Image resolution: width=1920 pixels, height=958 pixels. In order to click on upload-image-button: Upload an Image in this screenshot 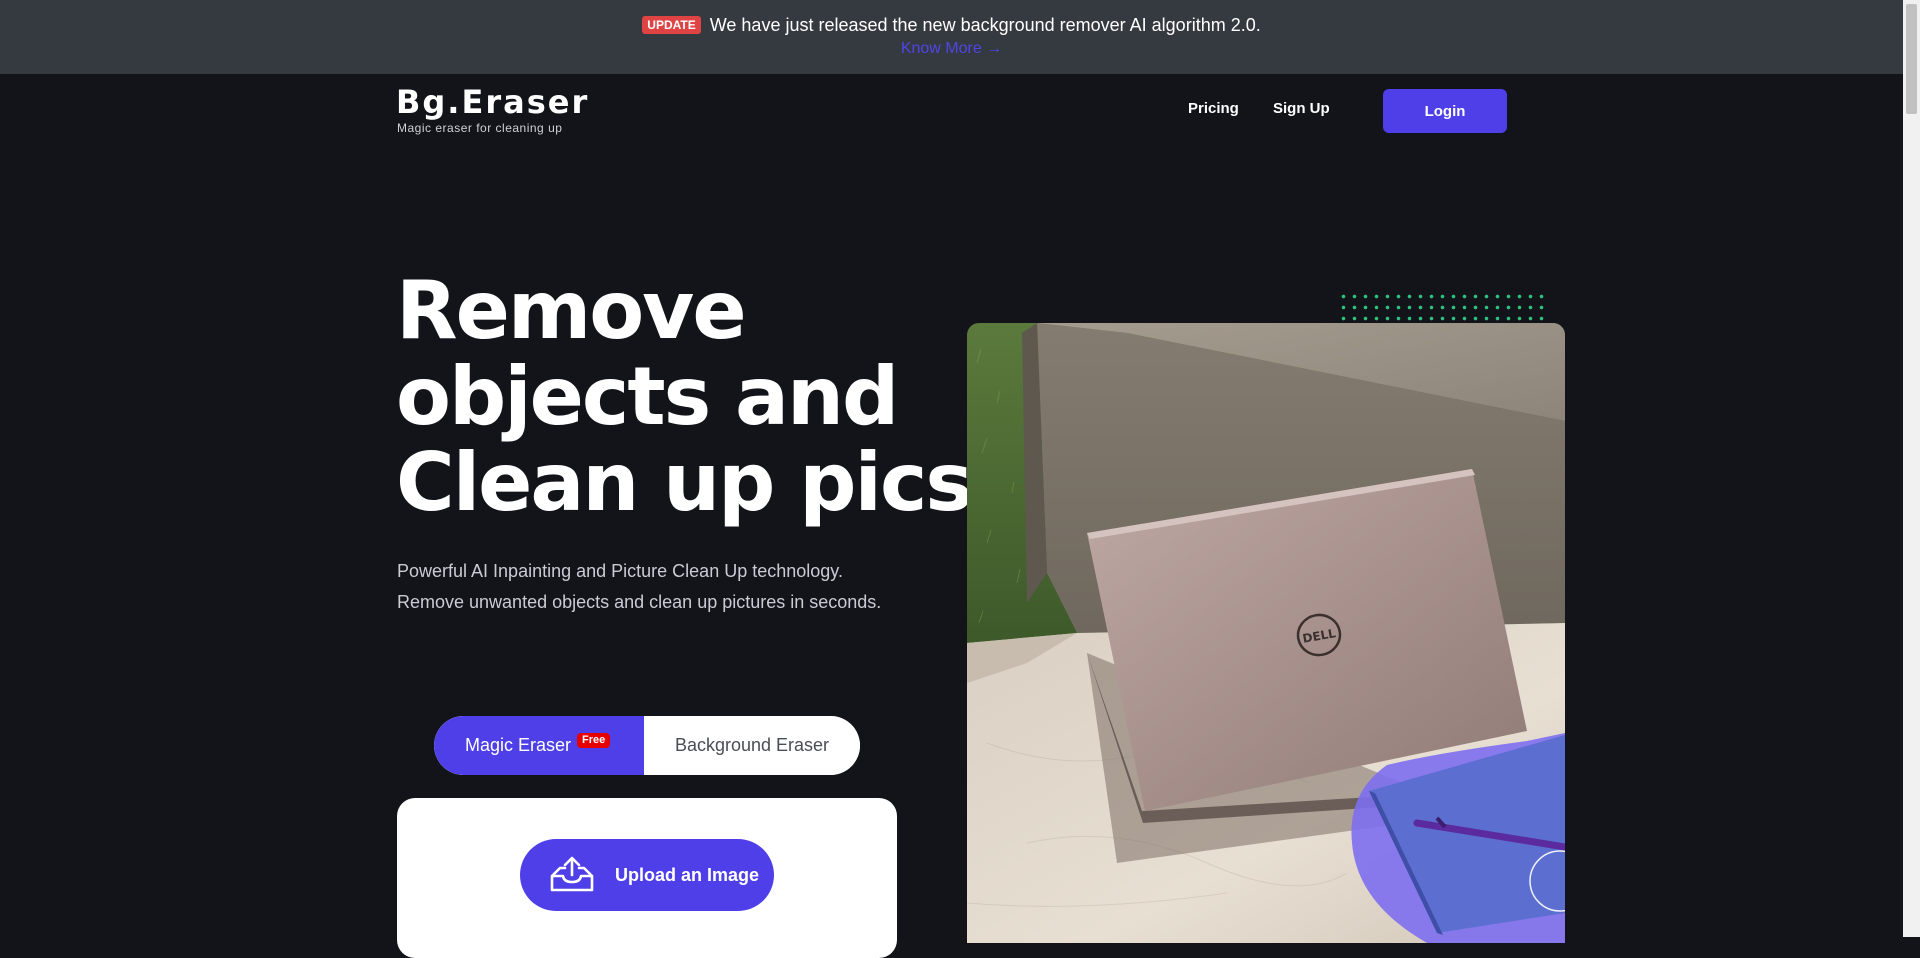, I will do `click(647, 875)`.